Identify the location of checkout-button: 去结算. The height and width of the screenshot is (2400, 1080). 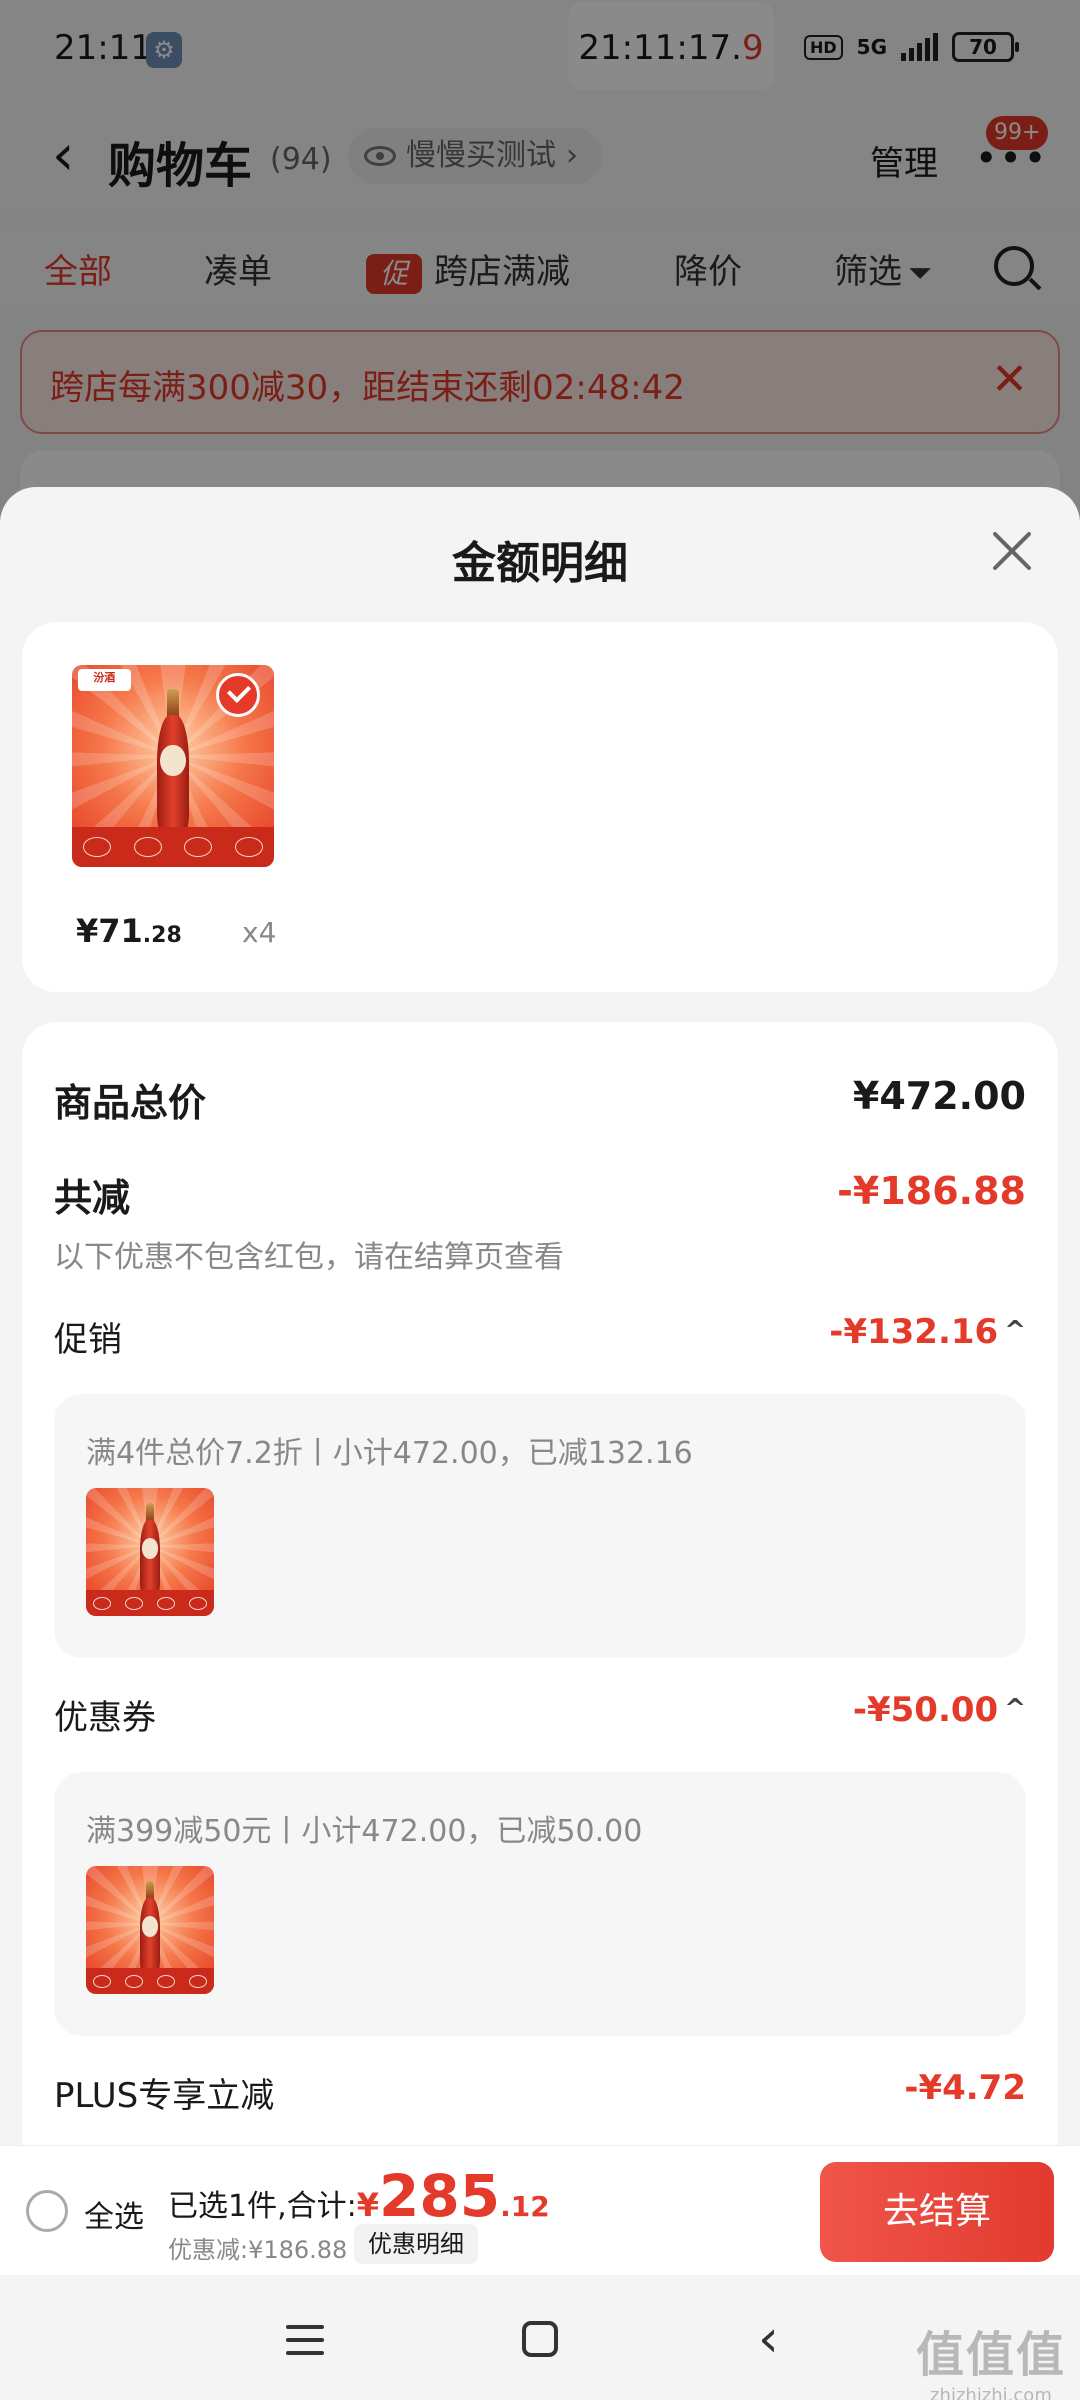
(937, 2212).